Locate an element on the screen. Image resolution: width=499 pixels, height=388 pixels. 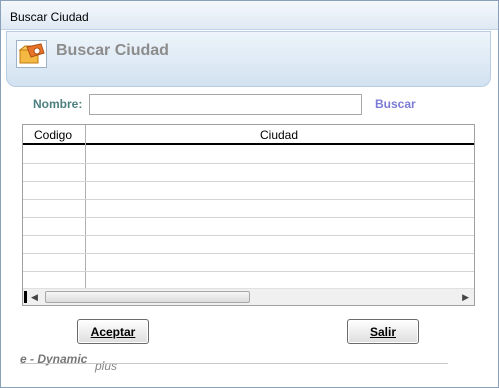
grid-header: Codigo Ciudad is located at coordinates (248, 135).